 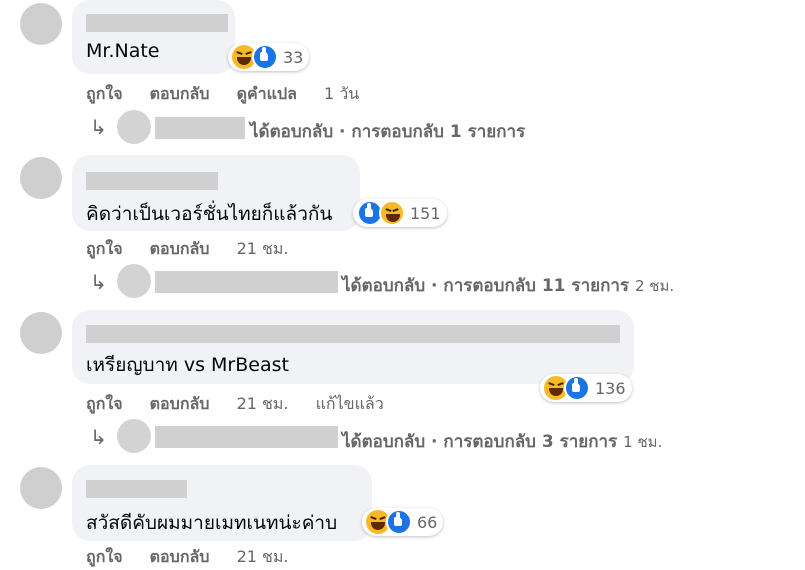 I want to click on reaction-summary: 136, so click(x=586, y=388).